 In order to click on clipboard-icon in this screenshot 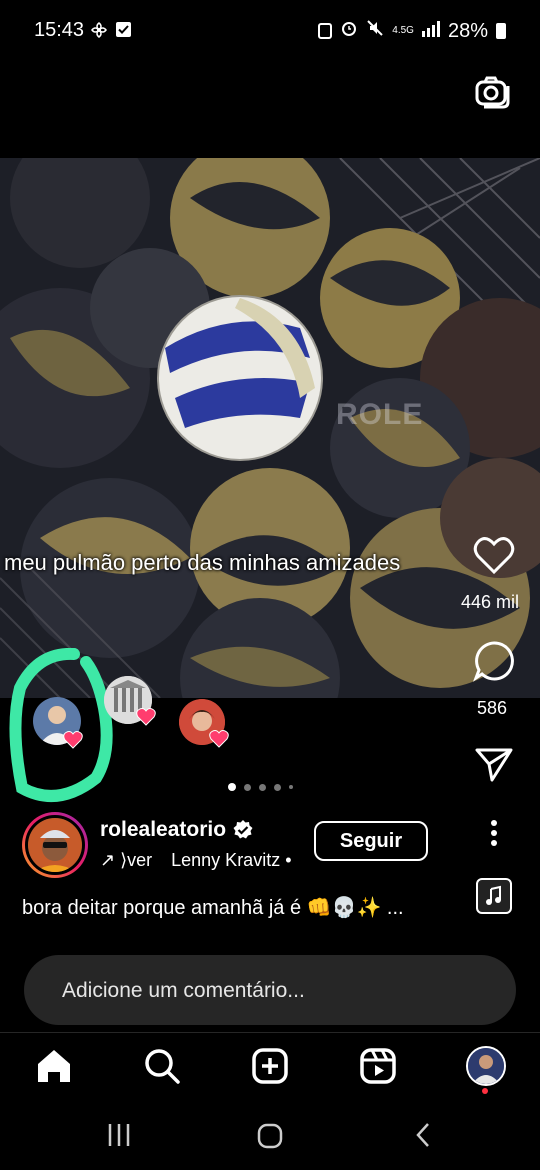, I will do `click(325, 31)`.